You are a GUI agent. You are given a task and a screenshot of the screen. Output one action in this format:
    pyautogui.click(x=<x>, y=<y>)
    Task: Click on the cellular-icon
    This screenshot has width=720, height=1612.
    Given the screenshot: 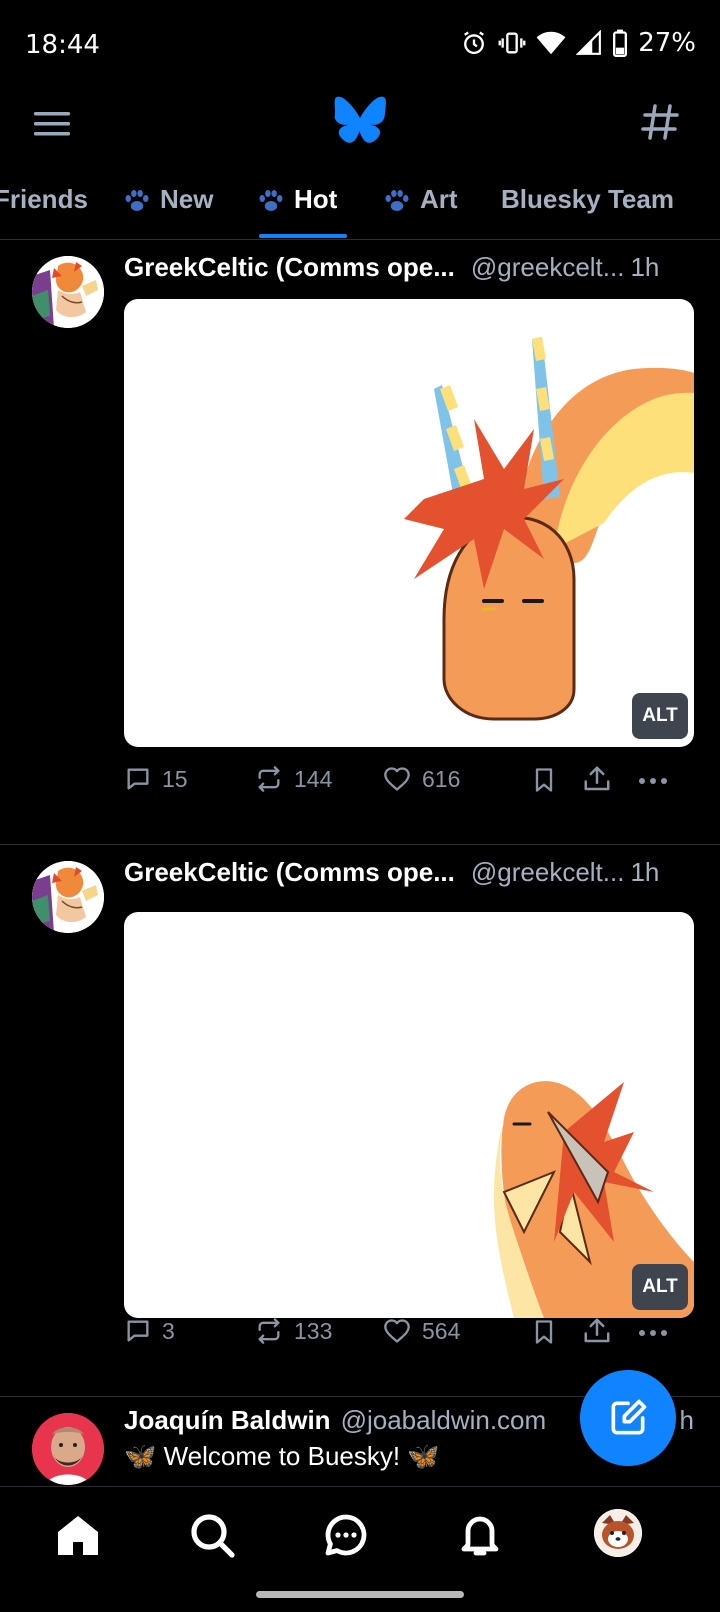 What is the action you would take?
    pyautogui.click(x=589, y=42)
    